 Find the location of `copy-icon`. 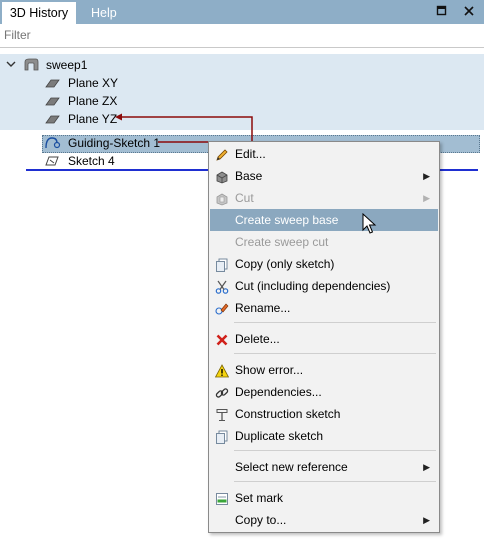

copy-icon is located at coordinates (222, 264).